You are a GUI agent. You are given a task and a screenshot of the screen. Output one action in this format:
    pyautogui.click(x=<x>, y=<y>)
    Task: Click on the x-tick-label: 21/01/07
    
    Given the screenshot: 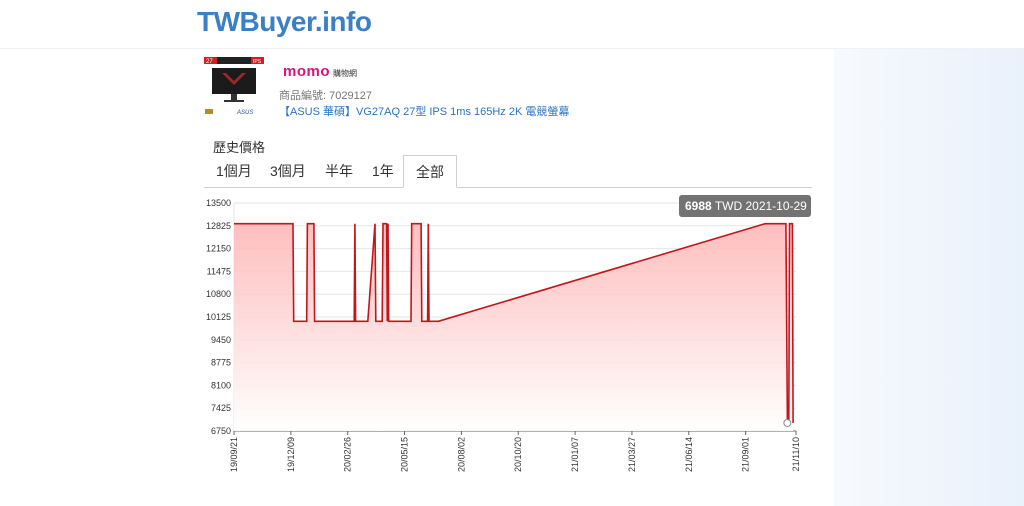 What is the action you would take?
    pyautogui.click(x=575, y=454)
    